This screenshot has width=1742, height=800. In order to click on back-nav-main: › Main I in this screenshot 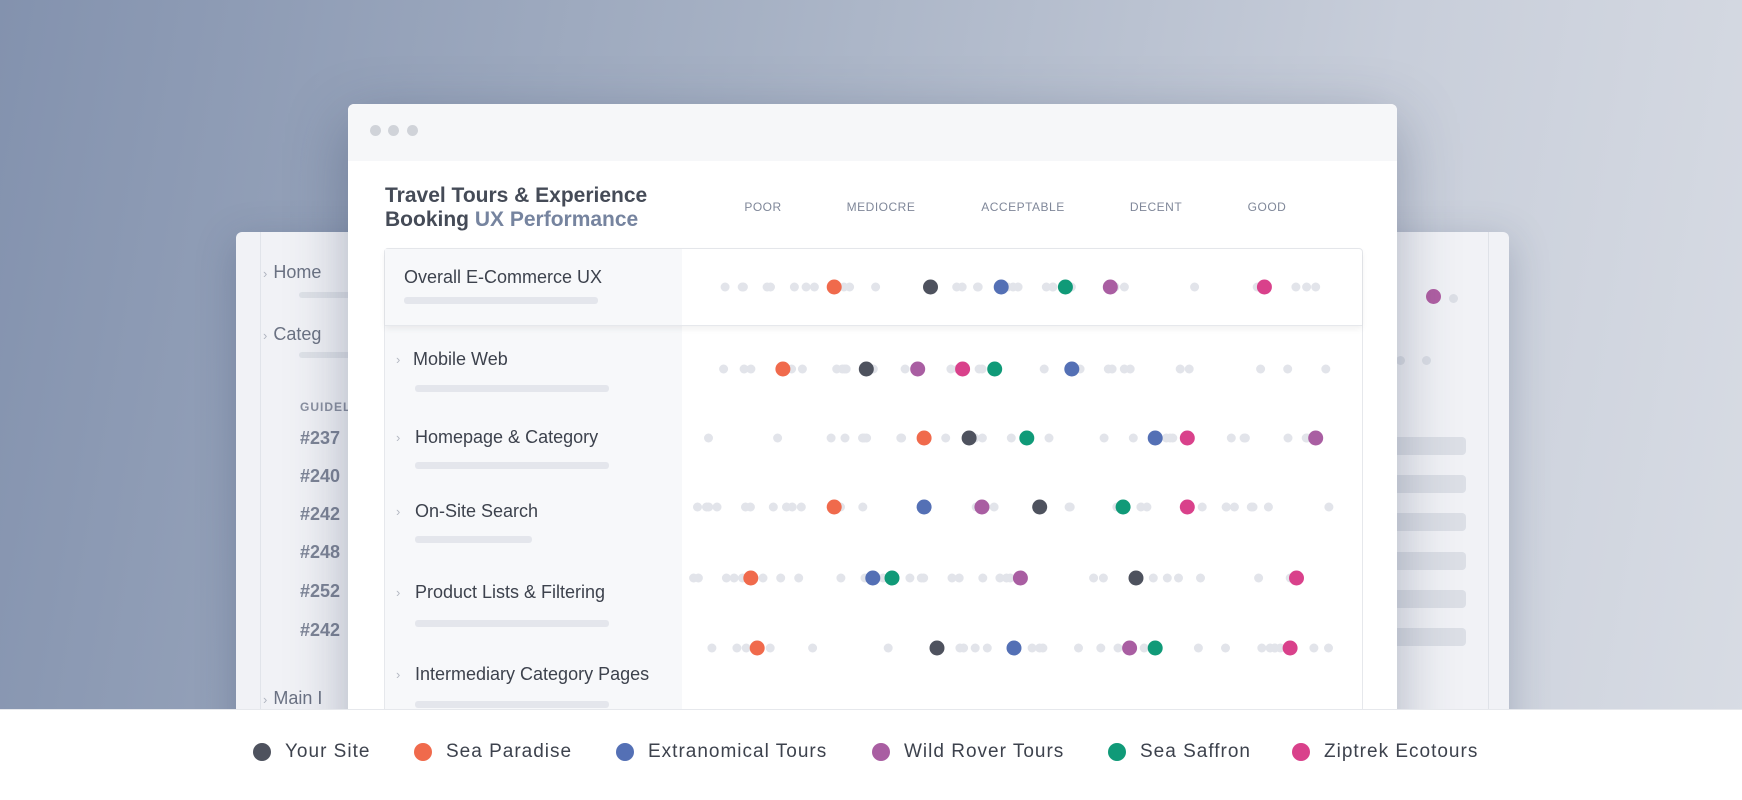, I will do `click(292, 698)`.